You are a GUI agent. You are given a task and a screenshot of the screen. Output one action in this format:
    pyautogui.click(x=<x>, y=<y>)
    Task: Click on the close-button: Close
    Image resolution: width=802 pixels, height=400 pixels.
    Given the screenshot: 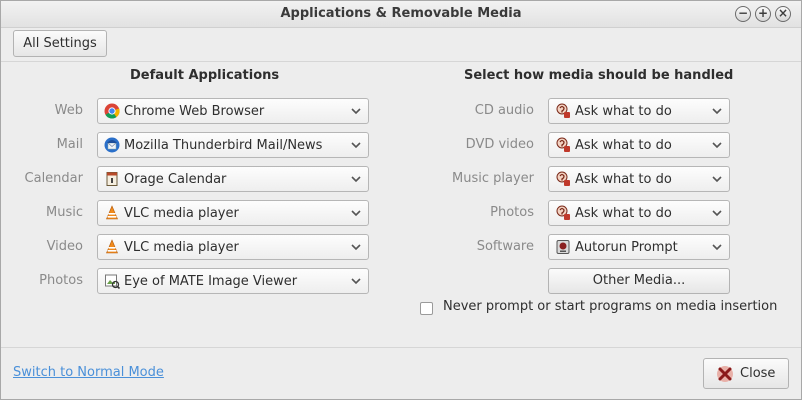 What is the action you would take?
    pyautogui.click(x=746, y=373)
    